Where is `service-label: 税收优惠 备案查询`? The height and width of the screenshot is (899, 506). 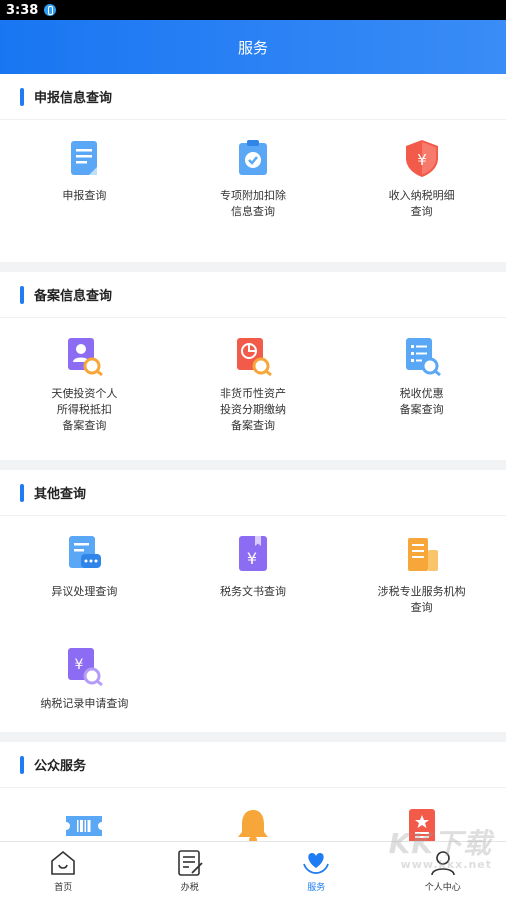
service-label: 税收优惠 备案查询 is located at coordinates (421, 401).